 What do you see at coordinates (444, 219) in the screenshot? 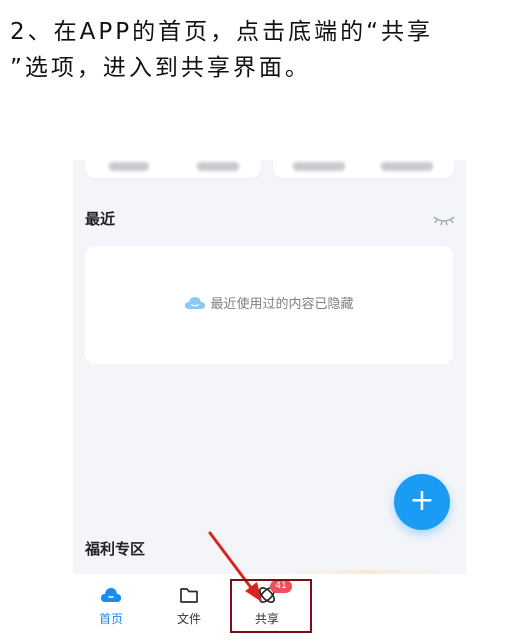
I see `eye-closed-icon` at bounding box center [444, 219].